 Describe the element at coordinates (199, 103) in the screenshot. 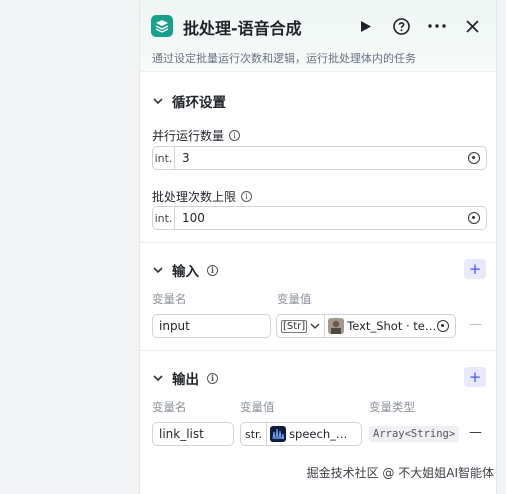

I see `section-title: 循环设置` at that location.